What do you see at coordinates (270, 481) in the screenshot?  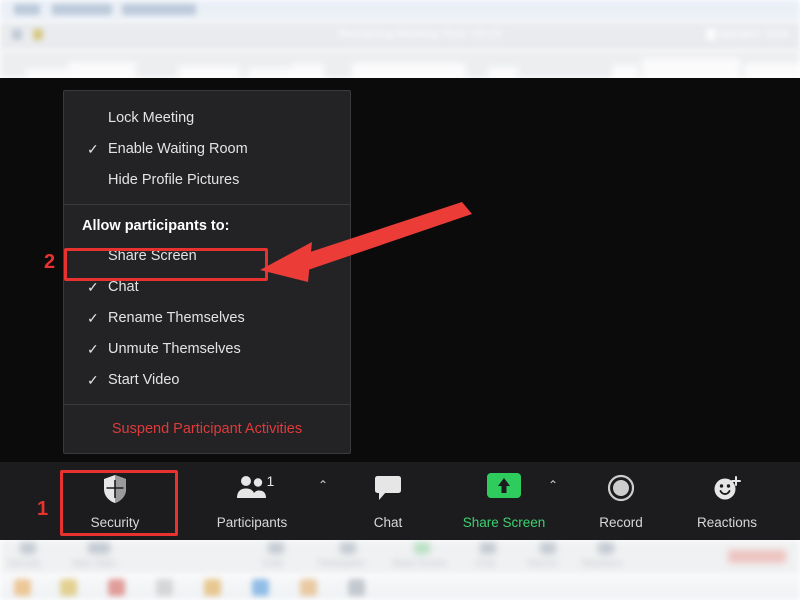 I see `participants-count-badge: 1` at bounding box center [270, 481].